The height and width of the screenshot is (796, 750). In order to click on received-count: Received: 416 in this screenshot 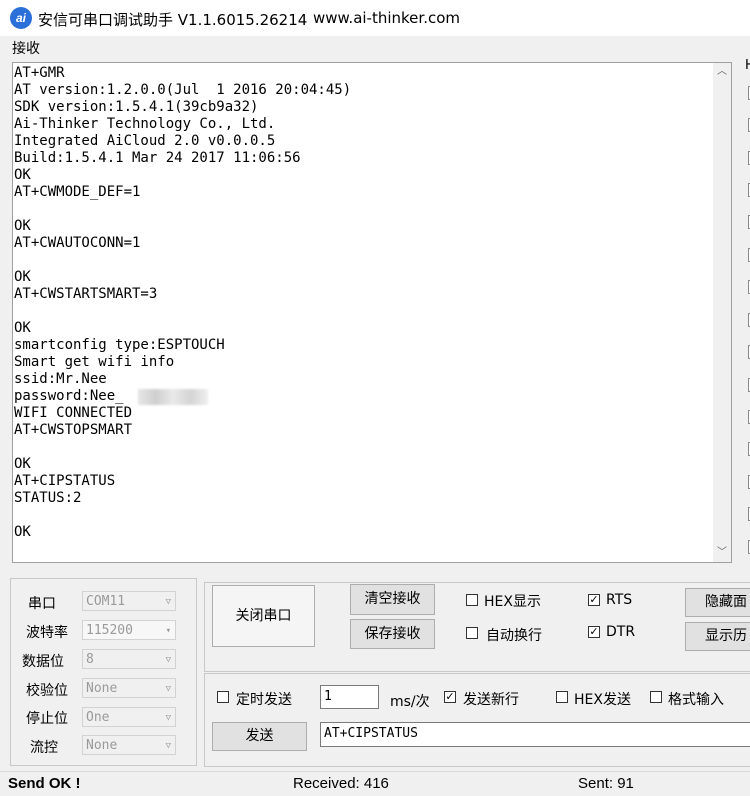, I will do `click(341, 783)`.